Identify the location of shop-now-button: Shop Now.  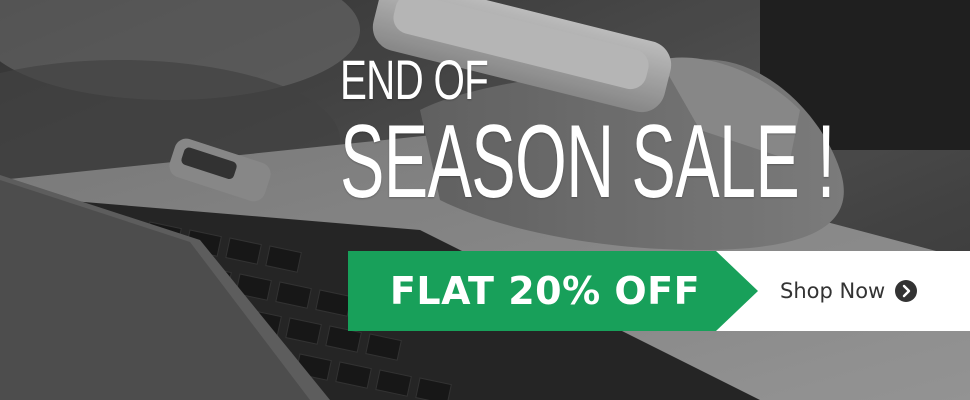
(849, 291).